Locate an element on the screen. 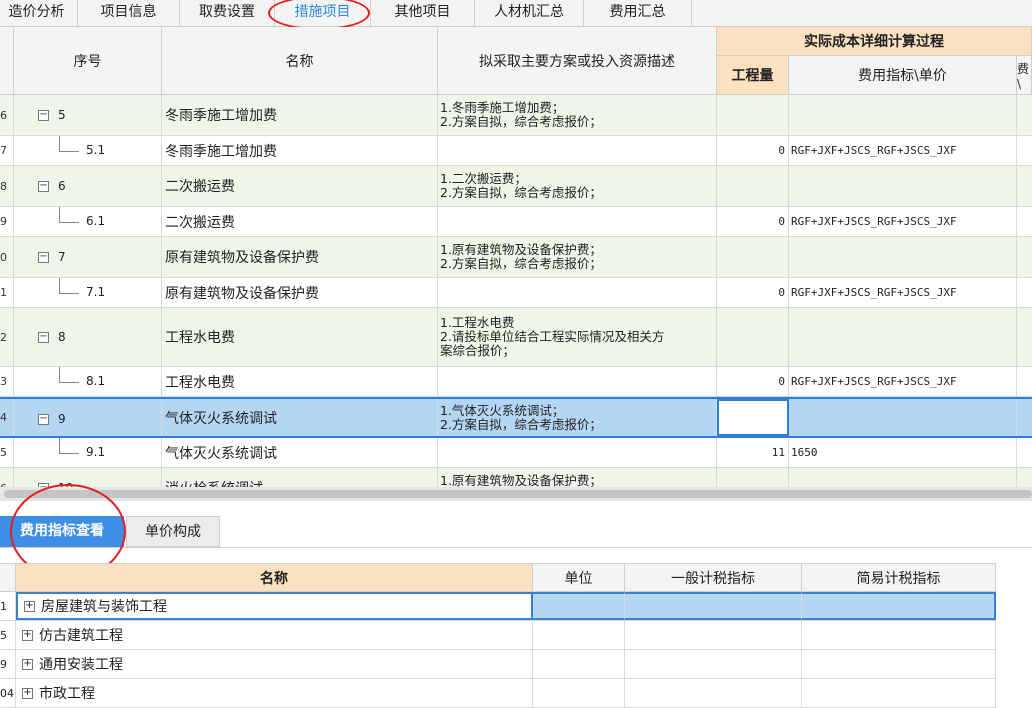 The image size is (1032, 708). list-item: 9 + 通用安装工程 is located at coordinates (498, 664).